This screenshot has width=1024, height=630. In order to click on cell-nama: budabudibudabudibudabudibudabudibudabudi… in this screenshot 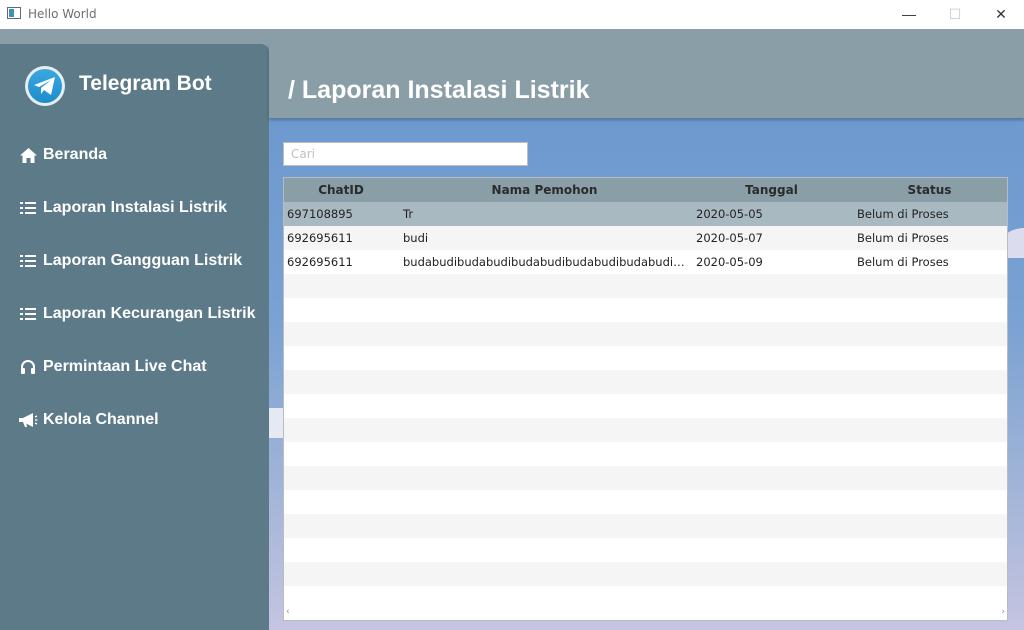, I will do `click(545, 262)`.